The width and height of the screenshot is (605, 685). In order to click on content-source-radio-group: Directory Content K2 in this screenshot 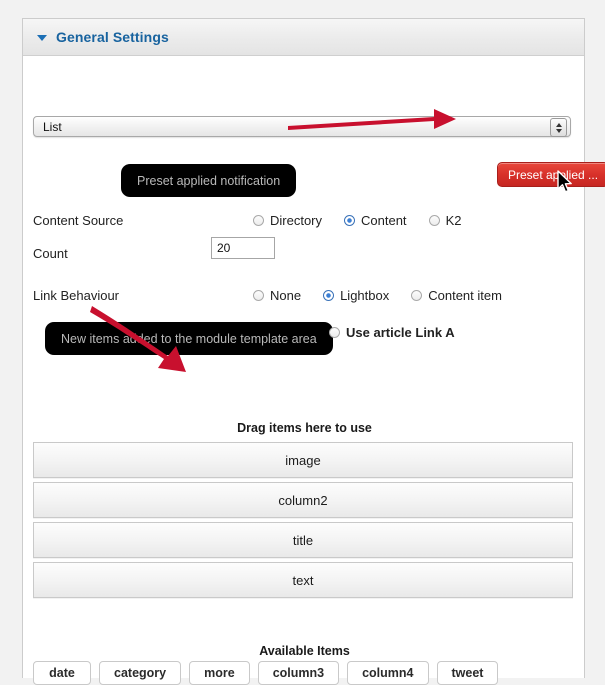, I will do `click(357, 220)`.